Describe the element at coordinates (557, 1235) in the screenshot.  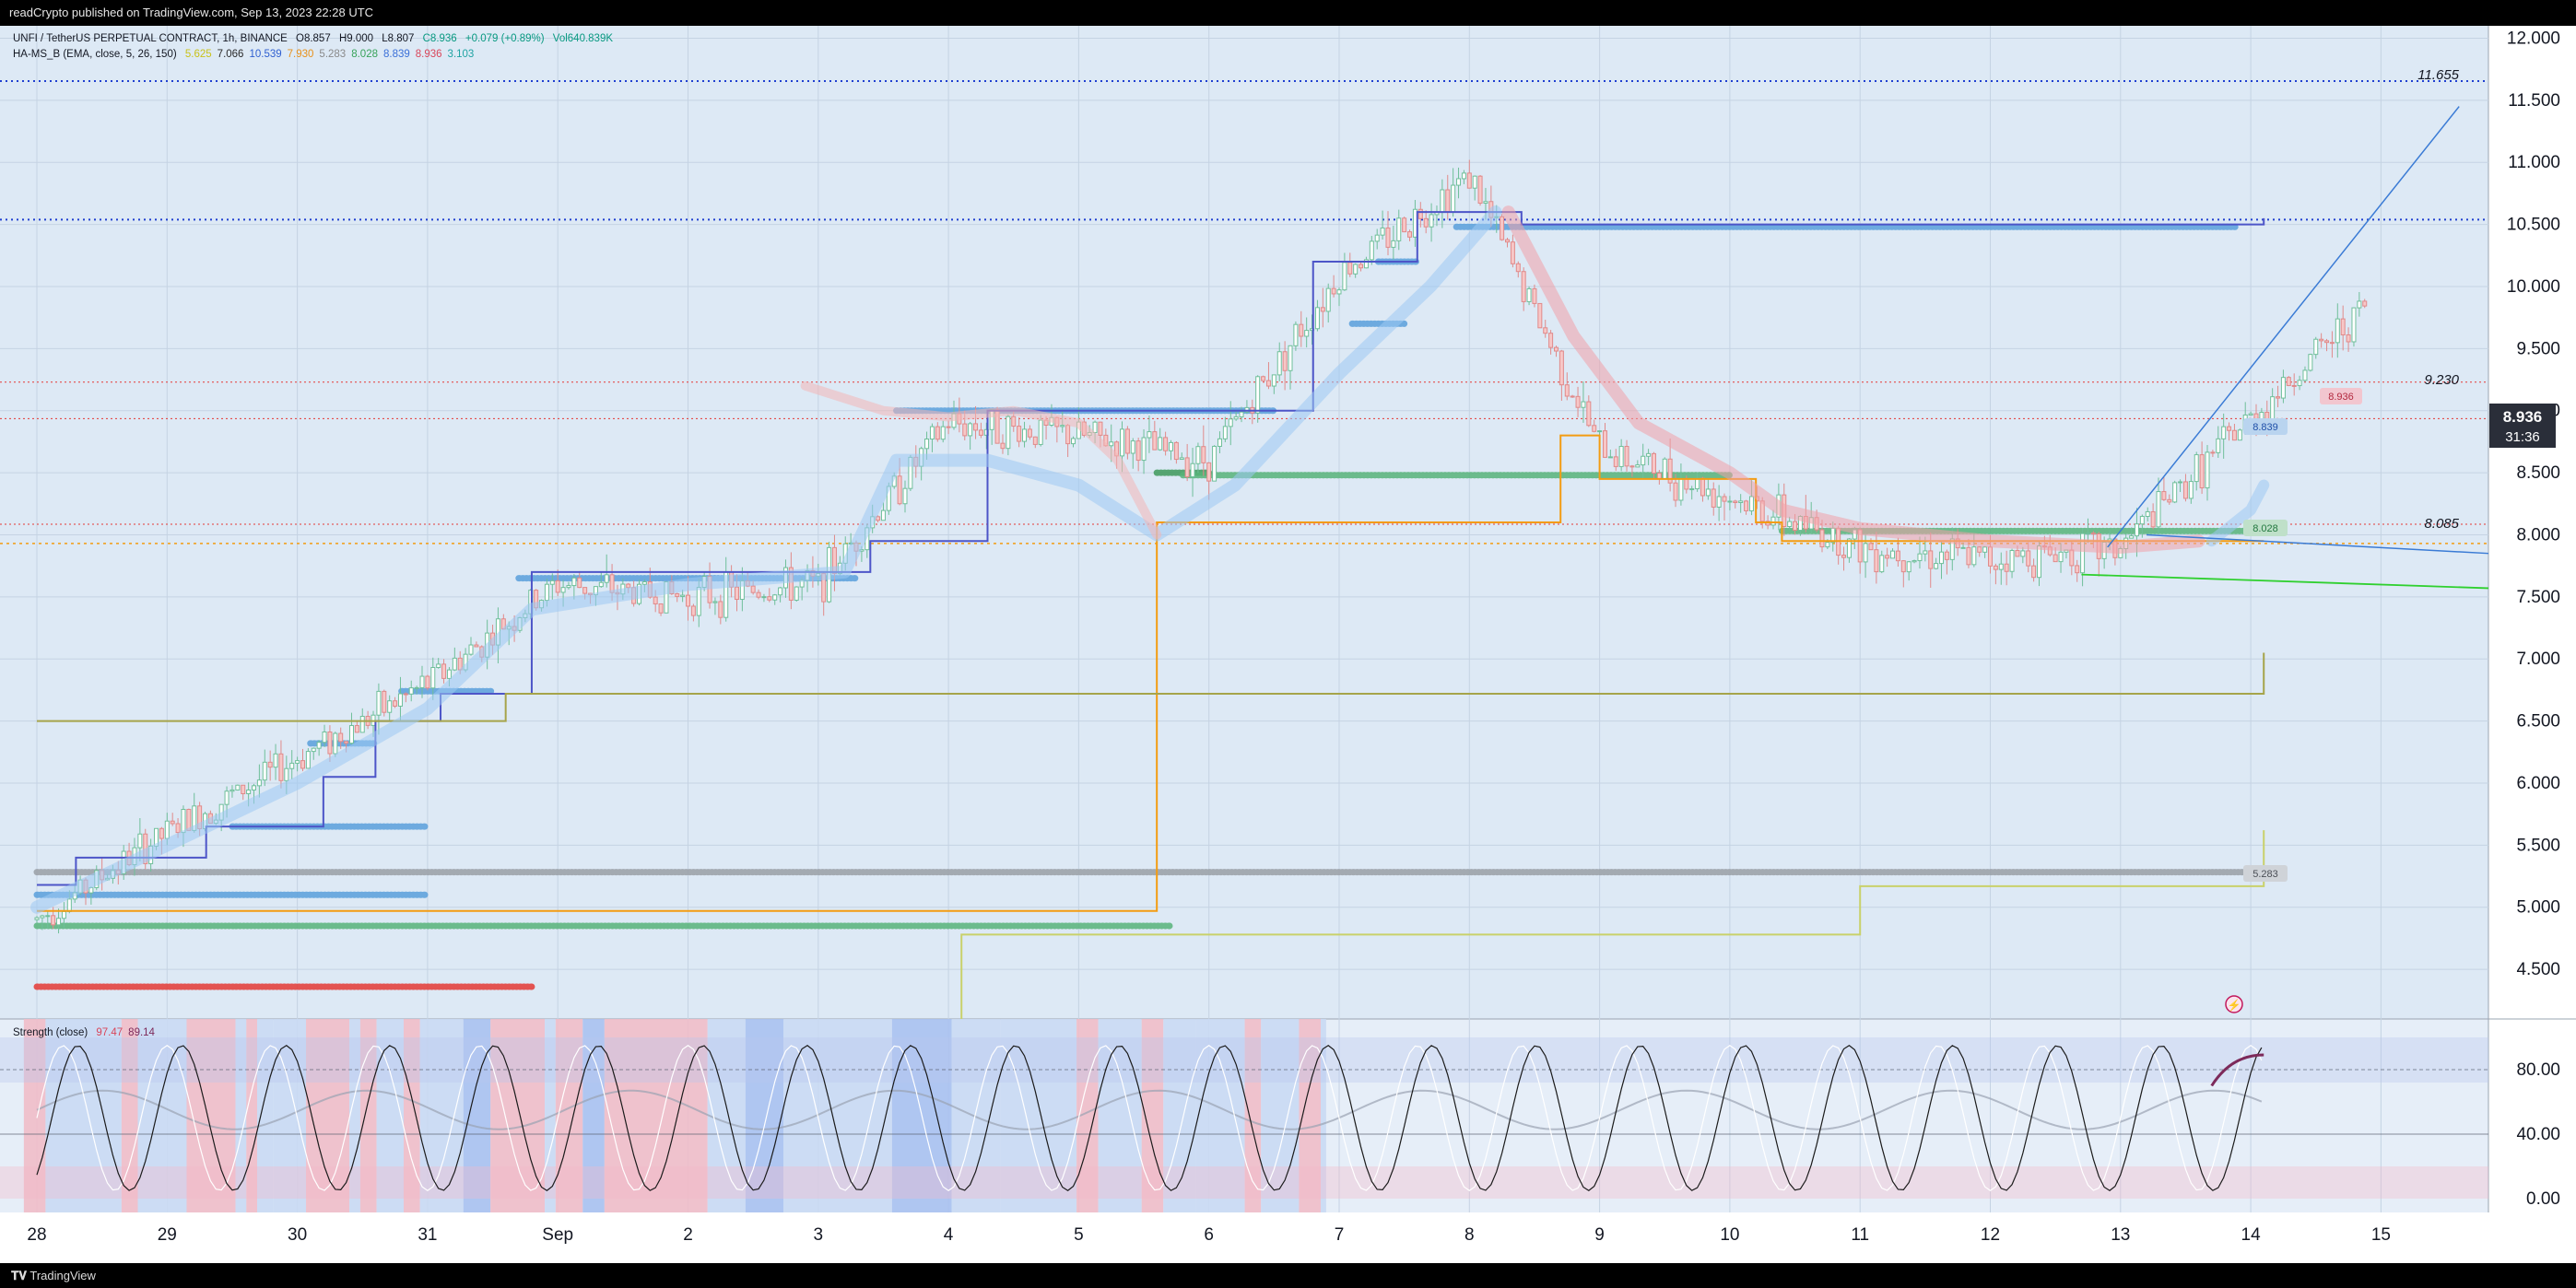
I see `time-tick-label: Sep` at that location.